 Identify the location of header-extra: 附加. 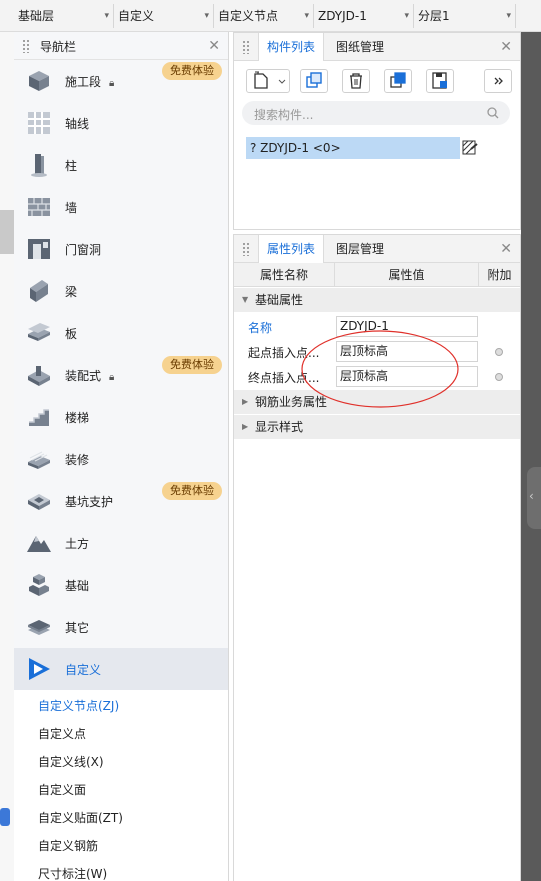
(499, 275).